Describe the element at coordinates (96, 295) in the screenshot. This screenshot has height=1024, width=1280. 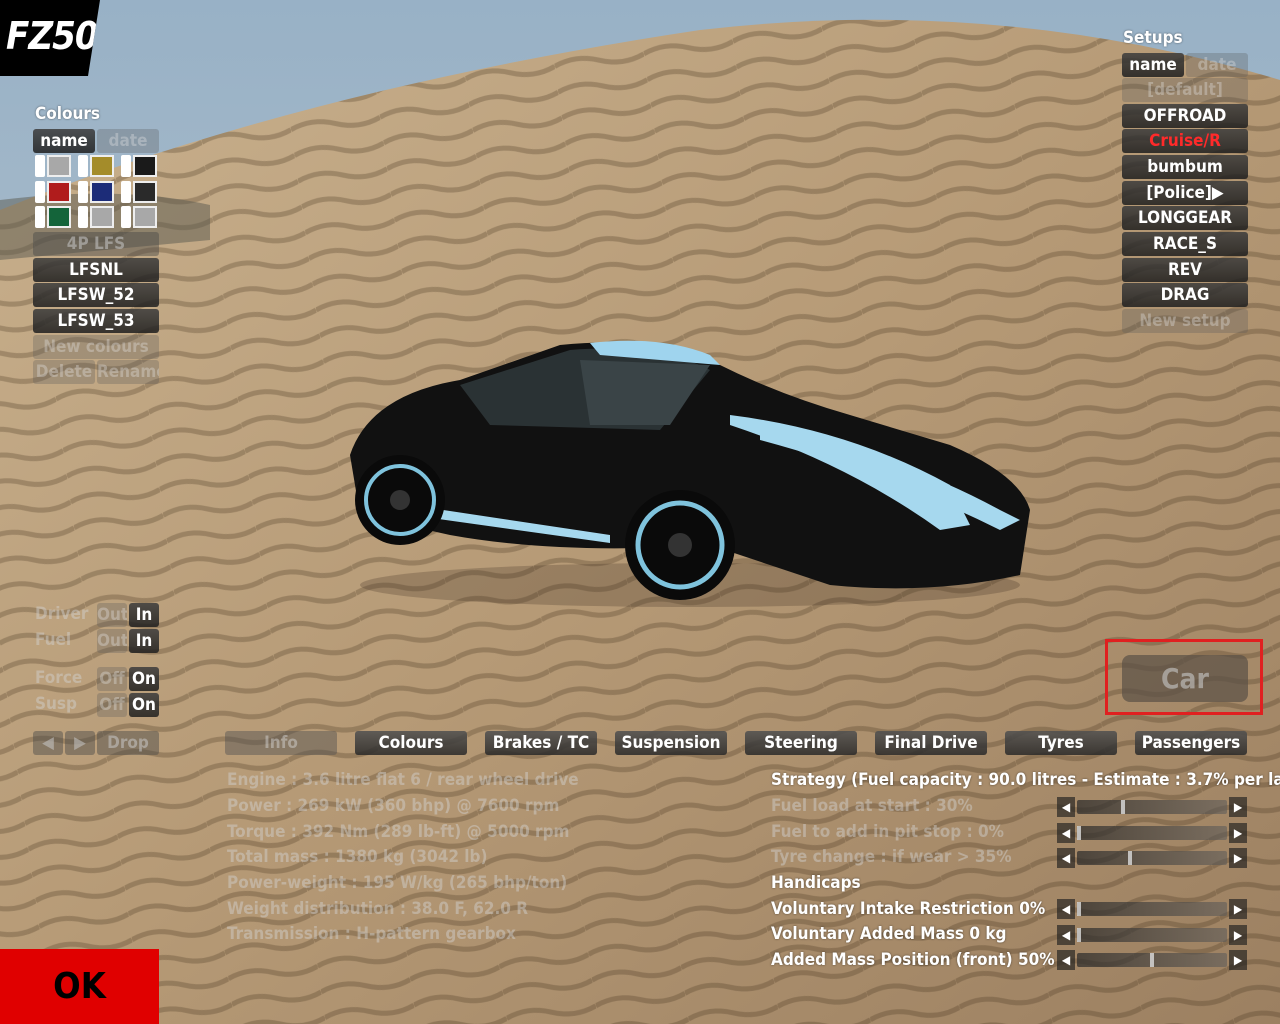
I see `colour-item: LFSW_52` at that location.